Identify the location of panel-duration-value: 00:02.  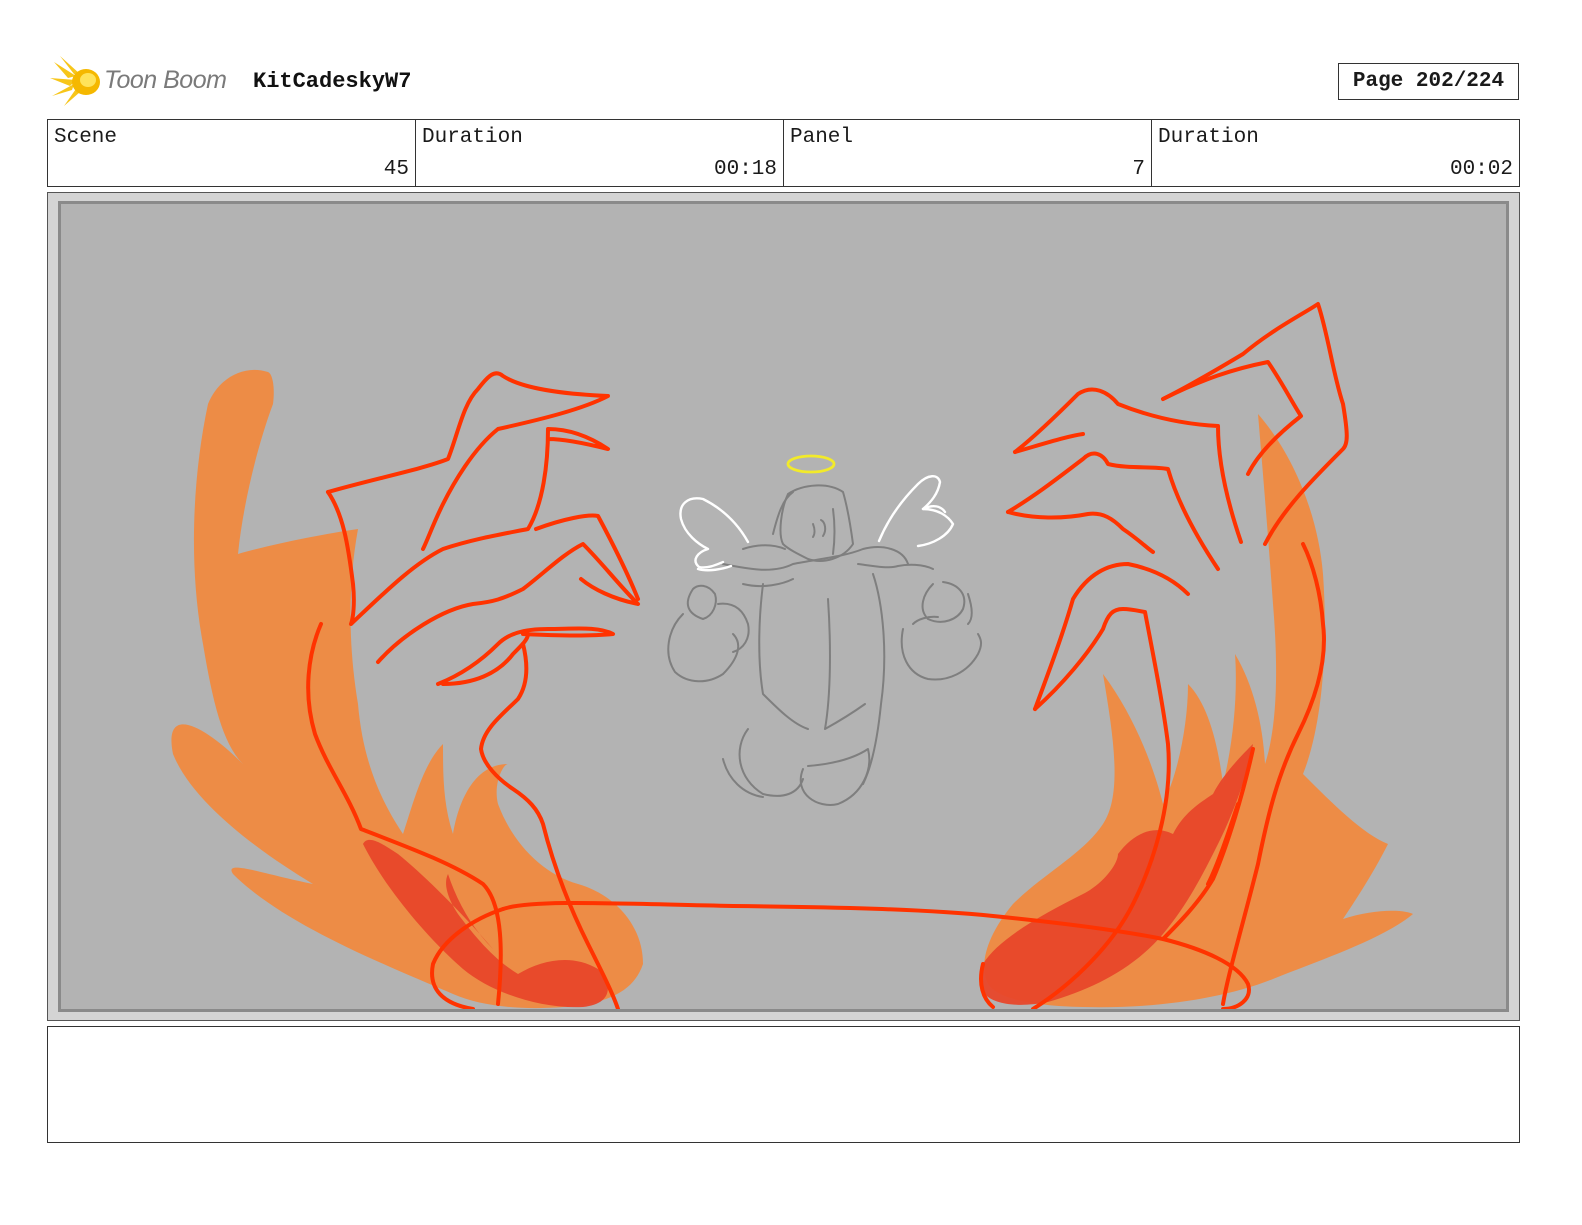
(1481, 169).